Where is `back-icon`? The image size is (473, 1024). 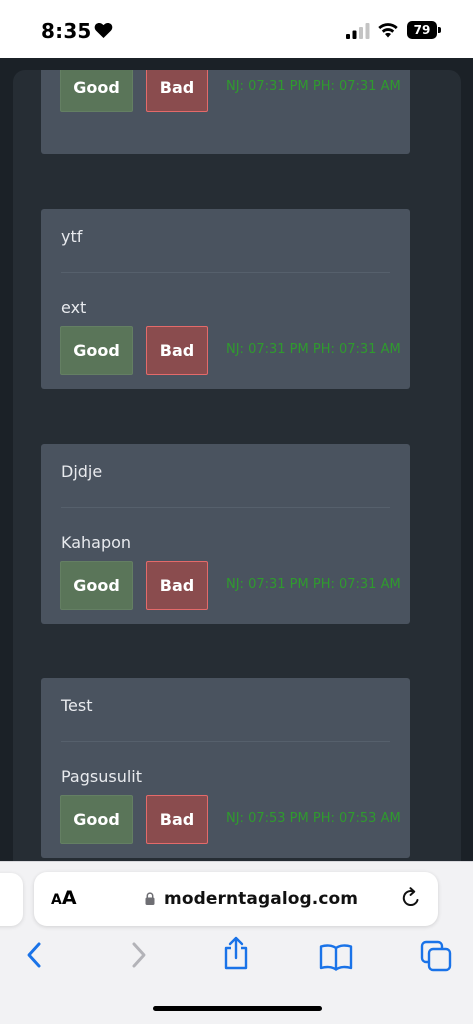 back-icon is located at coordinates (35, 955).